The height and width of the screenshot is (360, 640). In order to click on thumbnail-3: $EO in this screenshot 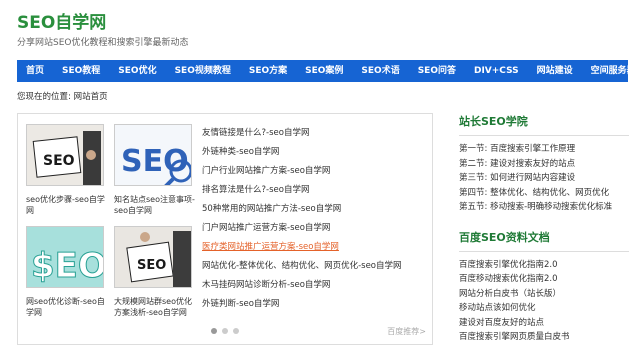, I will do `click(65, 257)`.